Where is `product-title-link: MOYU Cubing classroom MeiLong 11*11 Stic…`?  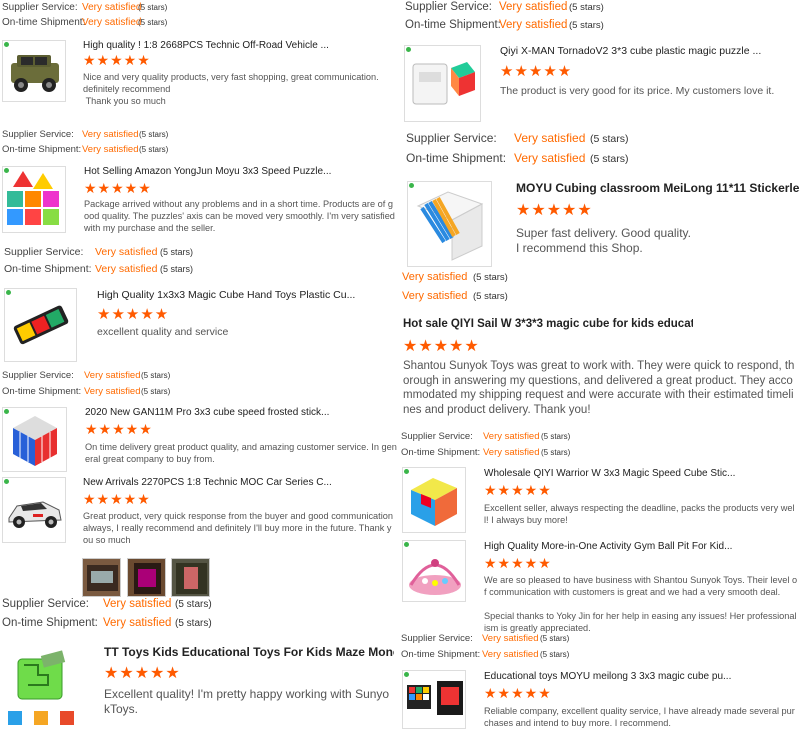 product-title-link: MOYU Cubing classroom MeiLong 11*11 Stic… is located at coordinates (658, 188).